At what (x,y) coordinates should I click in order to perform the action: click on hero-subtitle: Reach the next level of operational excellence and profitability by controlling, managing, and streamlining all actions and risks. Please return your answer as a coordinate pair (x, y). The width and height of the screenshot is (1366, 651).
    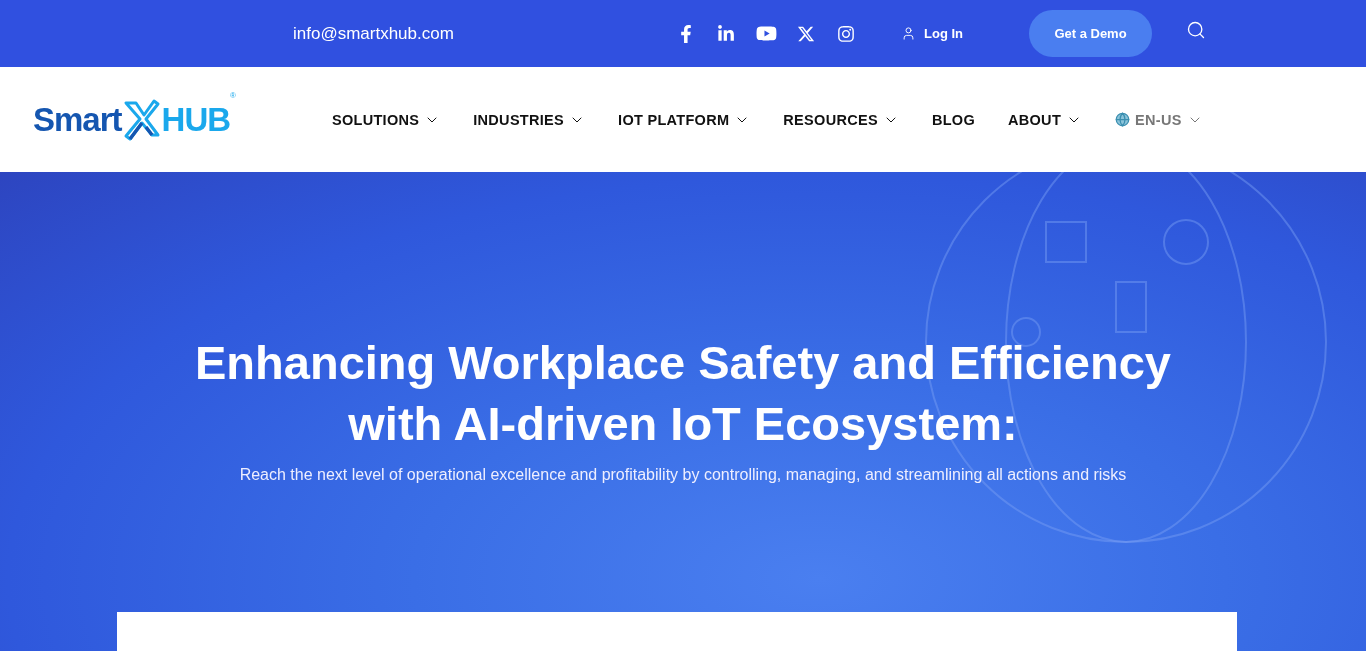
    Looking at the image, I should click on (683, 475).